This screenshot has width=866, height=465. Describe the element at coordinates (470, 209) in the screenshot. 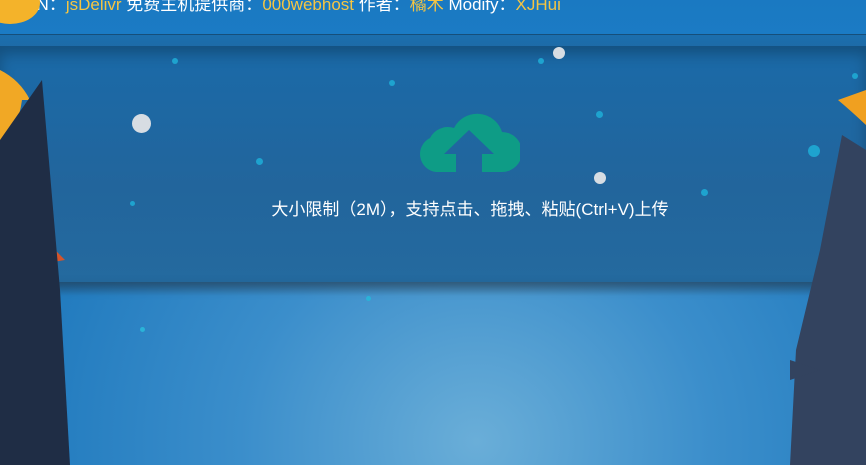

I see `upload-hint-text: 大小限制（2M），支持点击、拖拽、粘贴(Ctrl+V)上传` at that location.